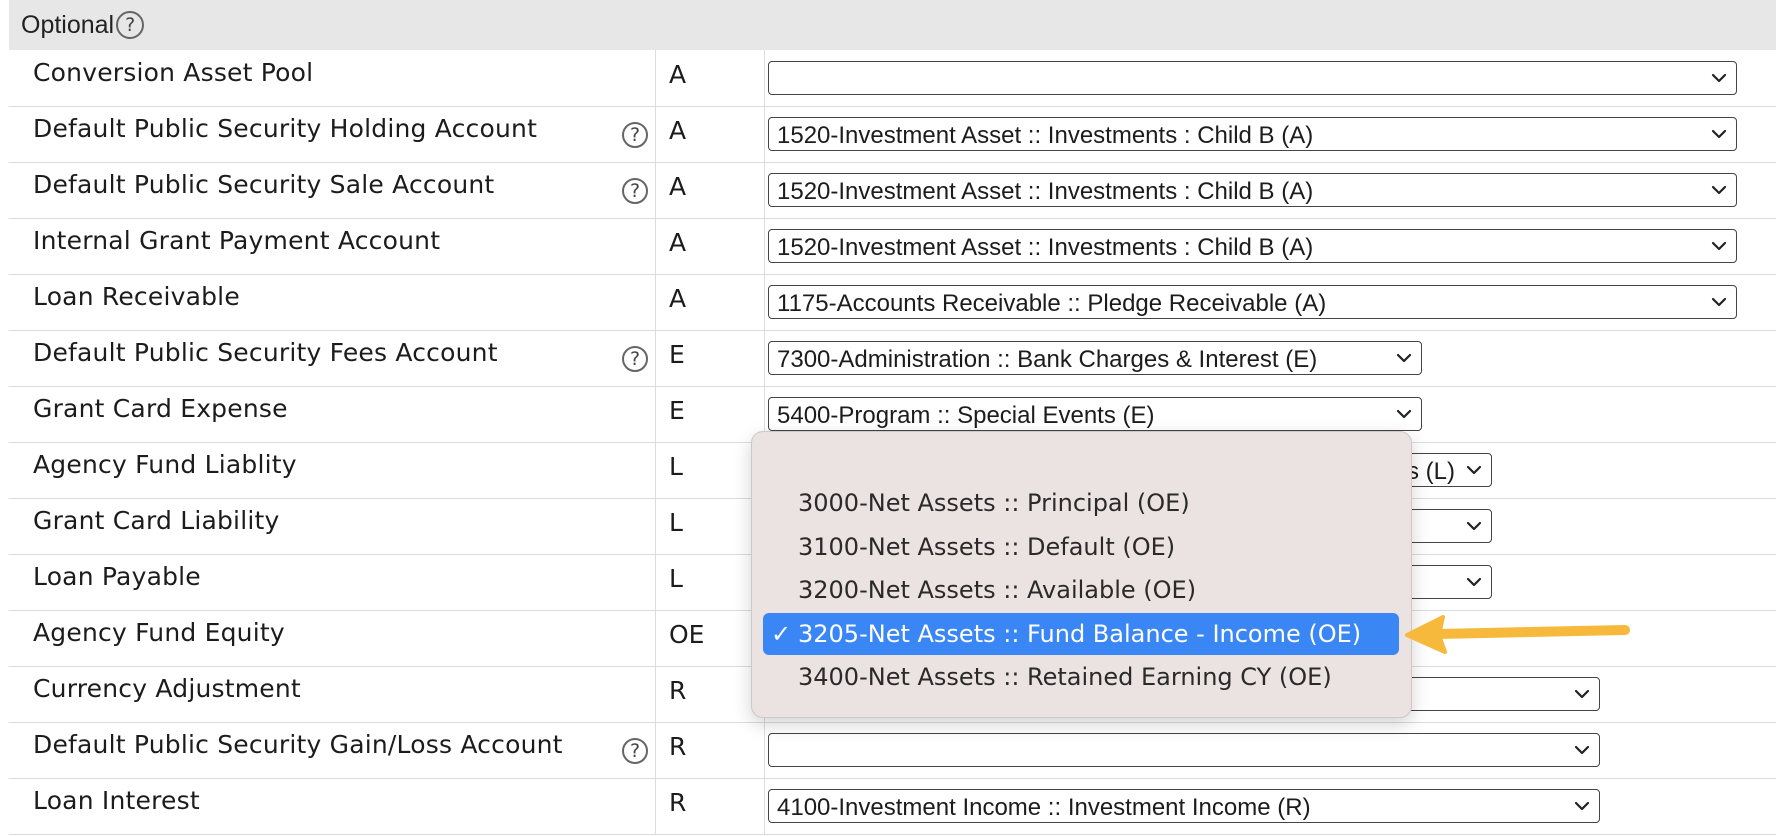 This screenshot has height=836, width=1776. I want to click on field-label: Default Public Security Fees Account, so click(265, 352).